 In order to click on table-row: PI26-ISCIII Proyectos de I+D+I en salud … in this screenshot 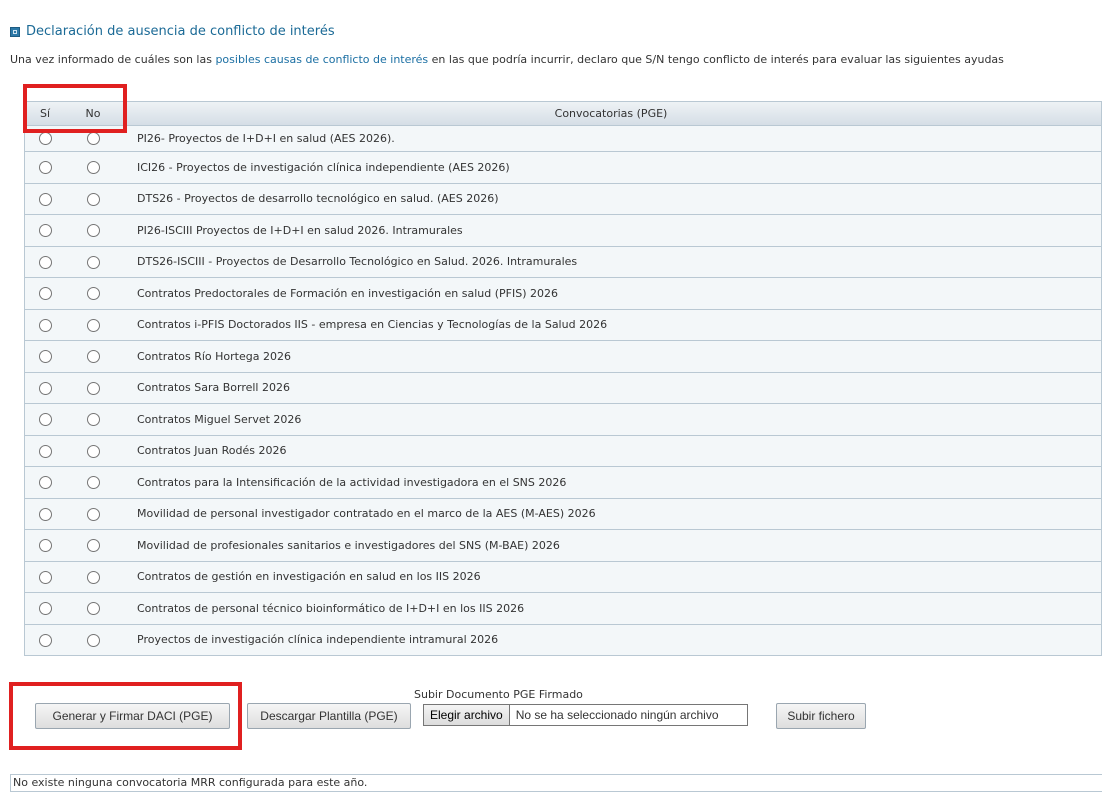, I will do `click(563, 230)`.